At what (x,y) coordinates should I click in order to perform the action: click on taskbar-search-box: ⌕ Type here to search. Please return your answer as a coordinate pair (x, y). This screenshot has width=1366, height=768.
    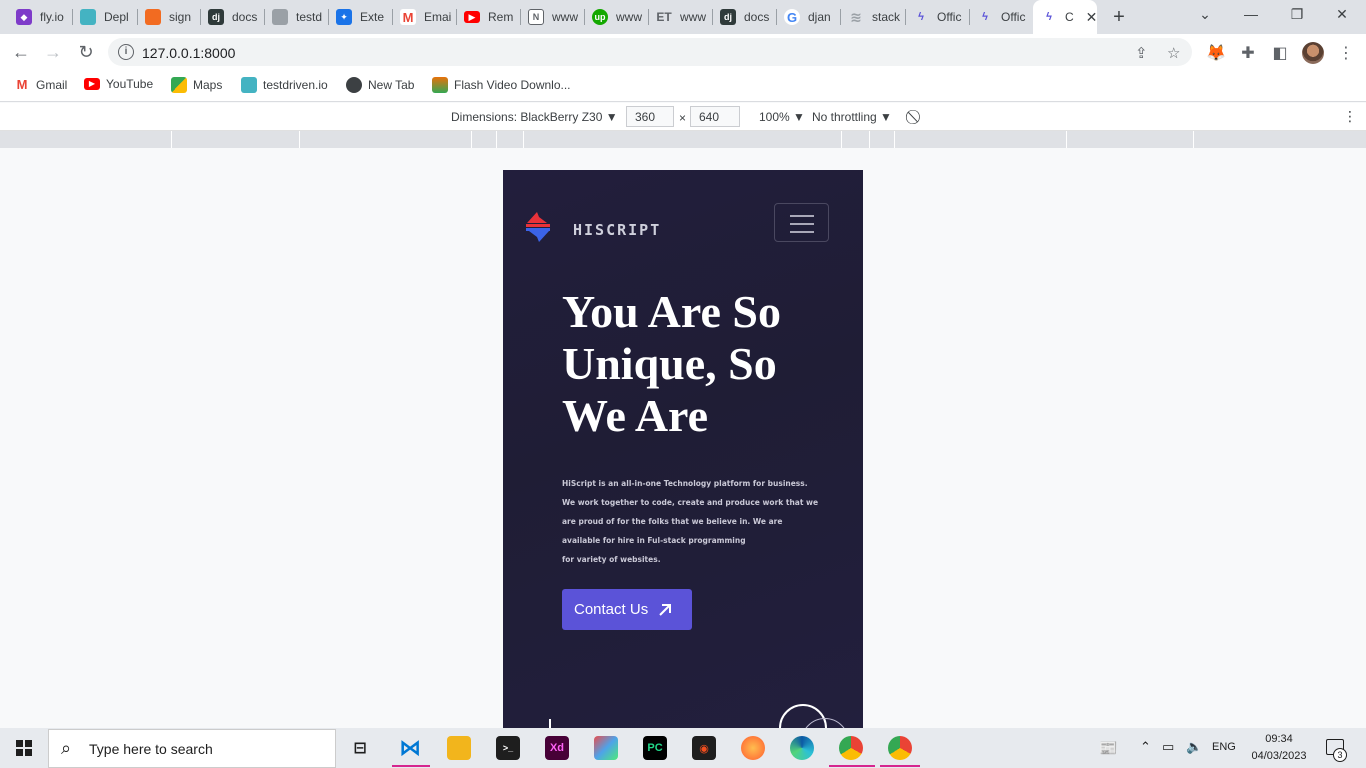
    Looking at the image, I should click on (192, 748).